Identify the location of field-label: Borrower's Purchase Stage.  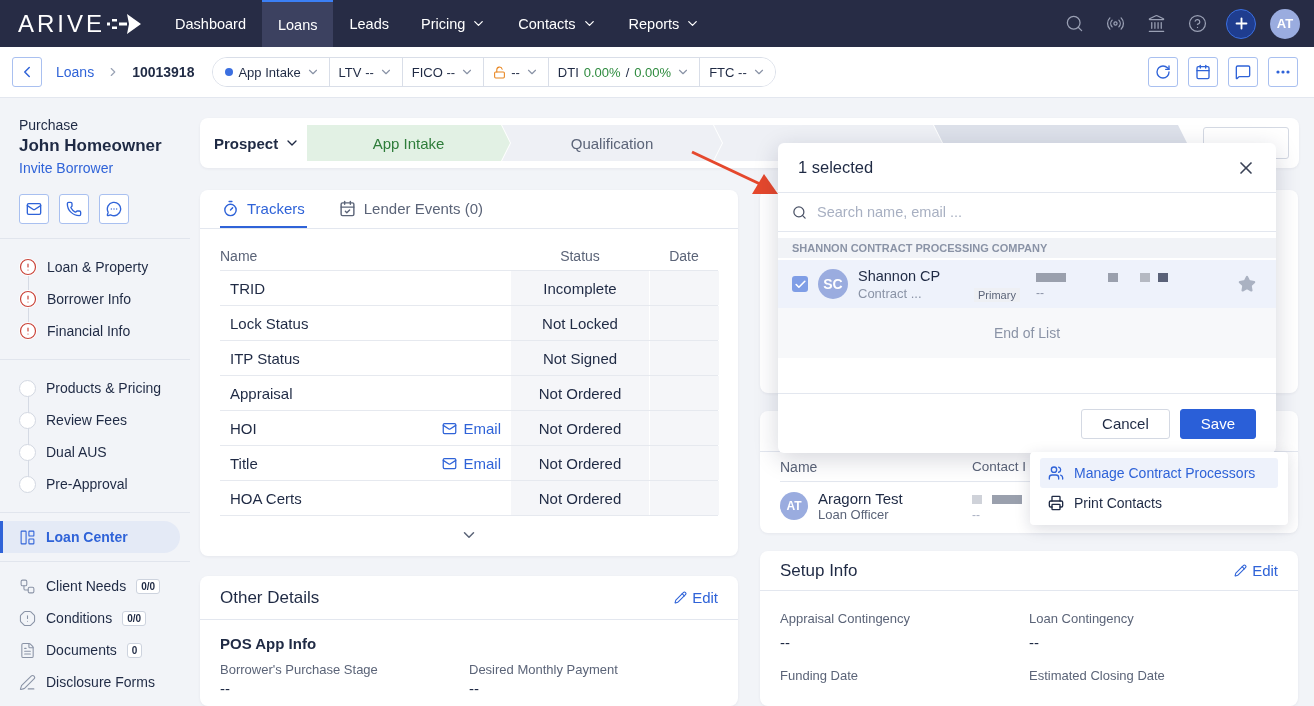
(299, 669).